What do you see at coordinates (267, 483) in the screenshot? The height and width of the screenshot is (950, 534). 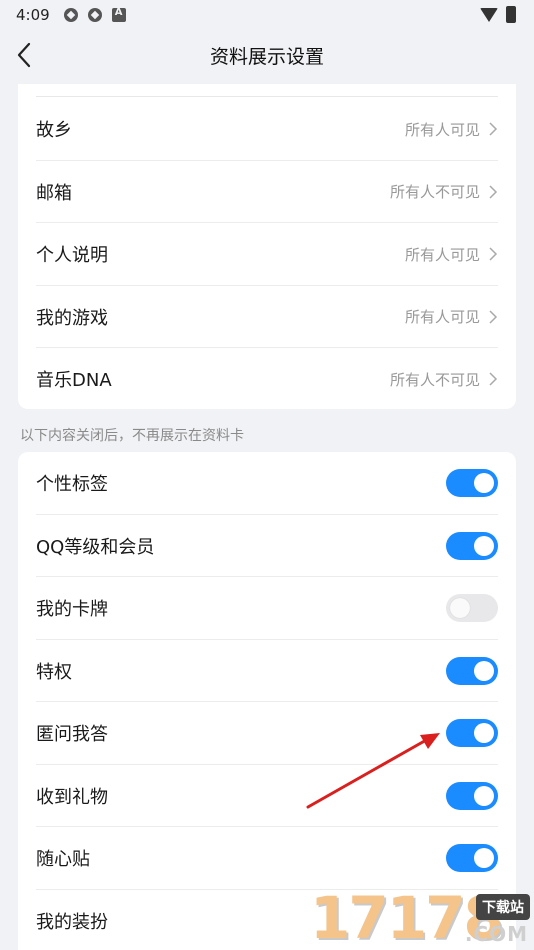 I see `toggle-row-personal-tags: 个性标签` at bounding box center [267, 483].